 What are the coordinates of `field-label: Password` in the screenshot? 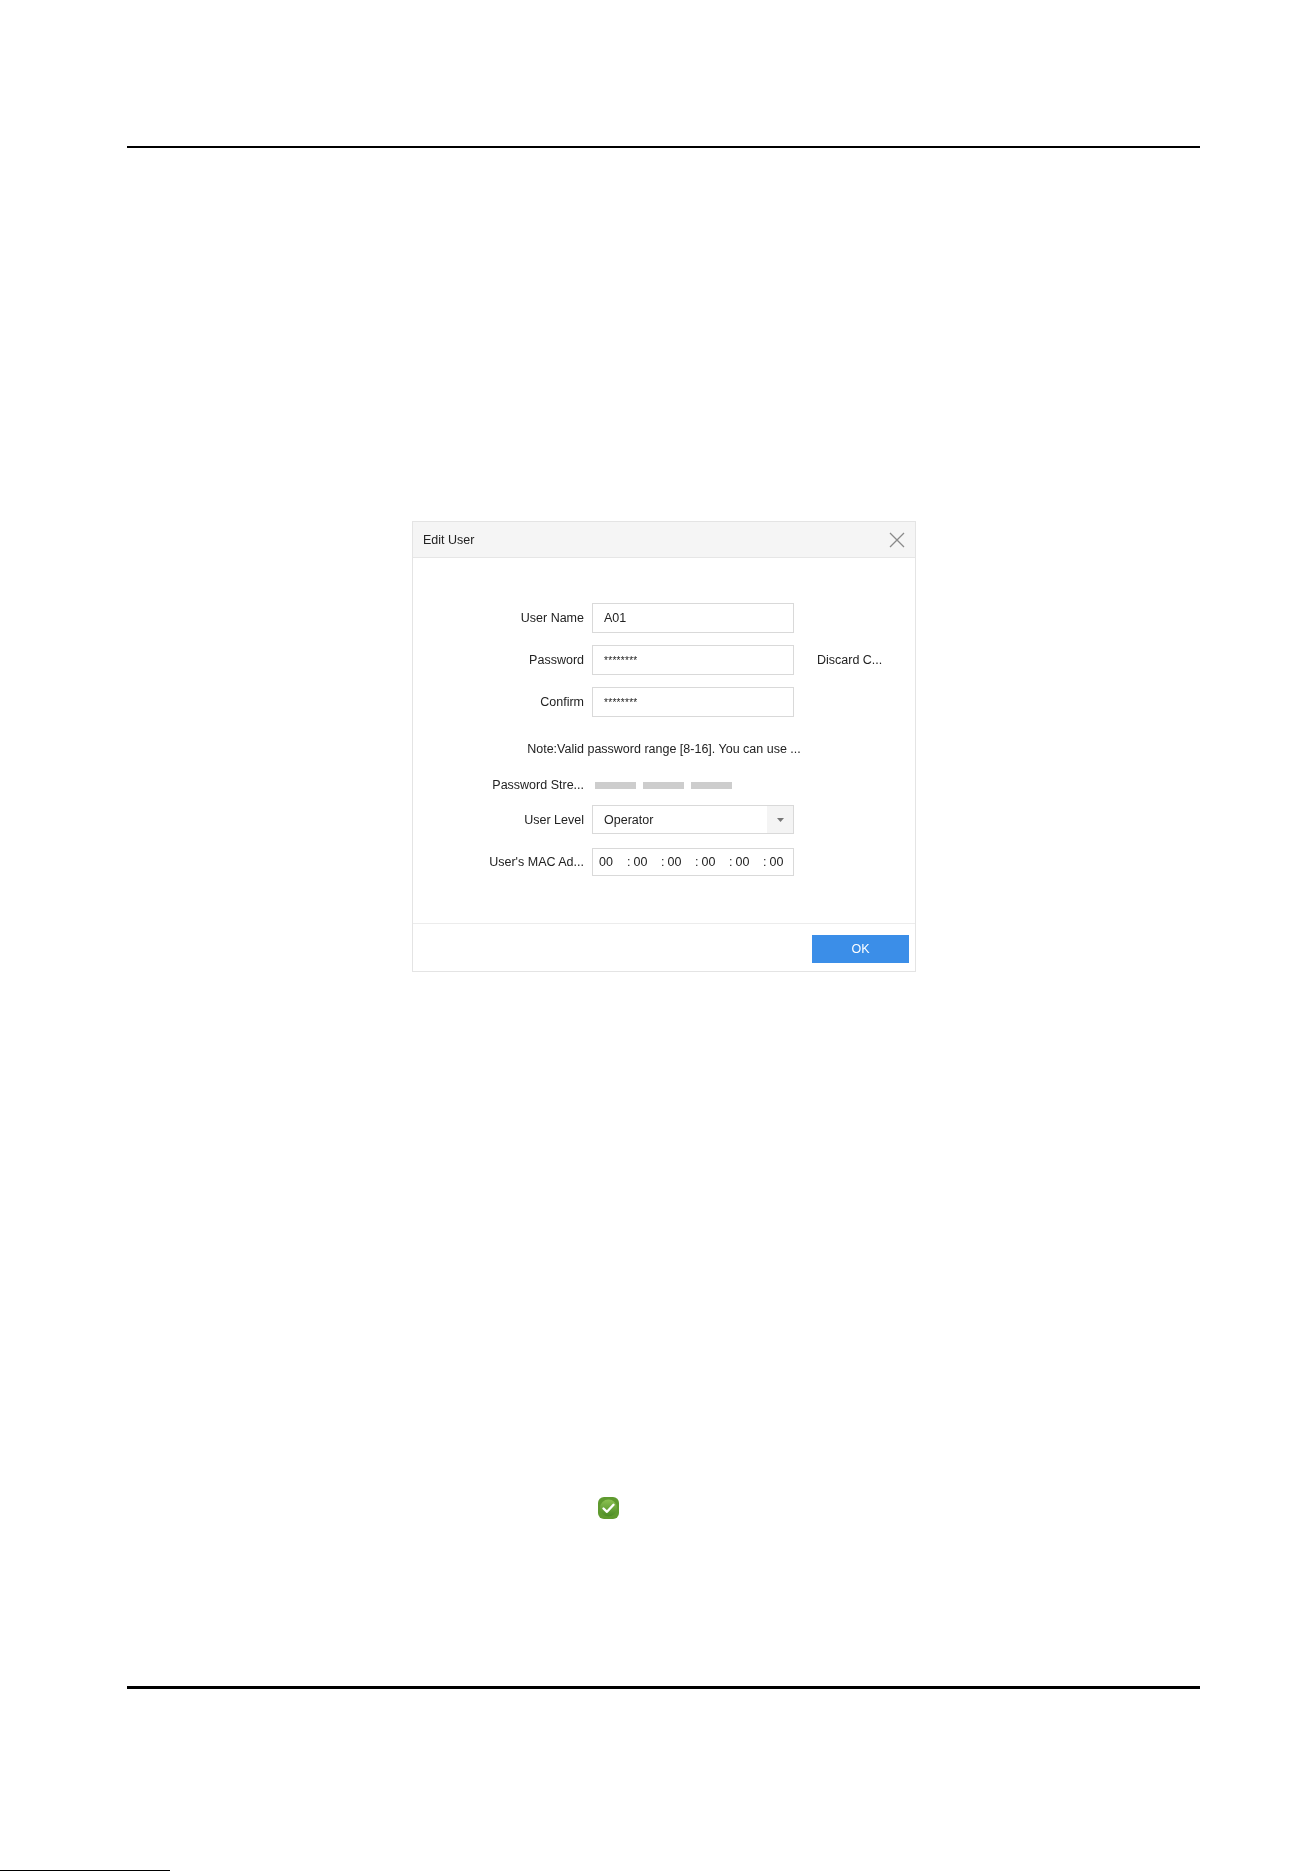 It's located at (556, 660).